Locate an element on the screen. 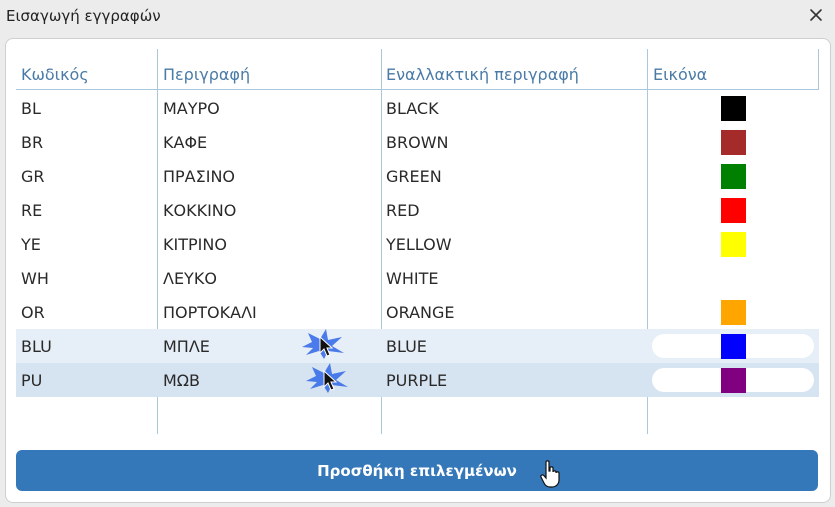 The image size is (835, 507). table-row: WH ΛΕΥΚΟ WHITE is located at coordinates (417, 278).